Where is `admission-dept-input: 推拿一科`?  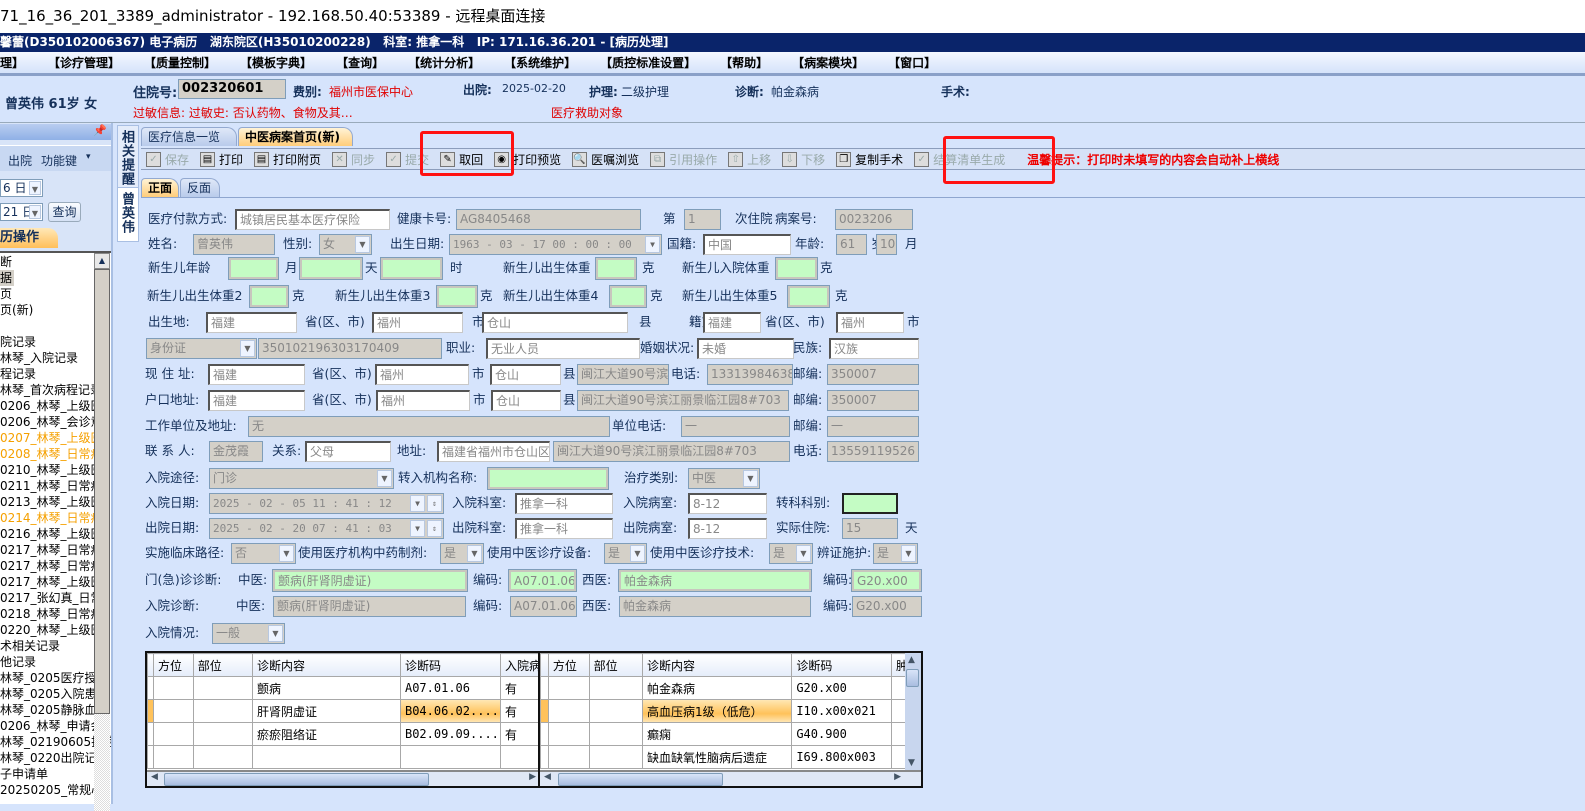
admission-dept-input: 推拿一科 is located at coordinates (564, 503).